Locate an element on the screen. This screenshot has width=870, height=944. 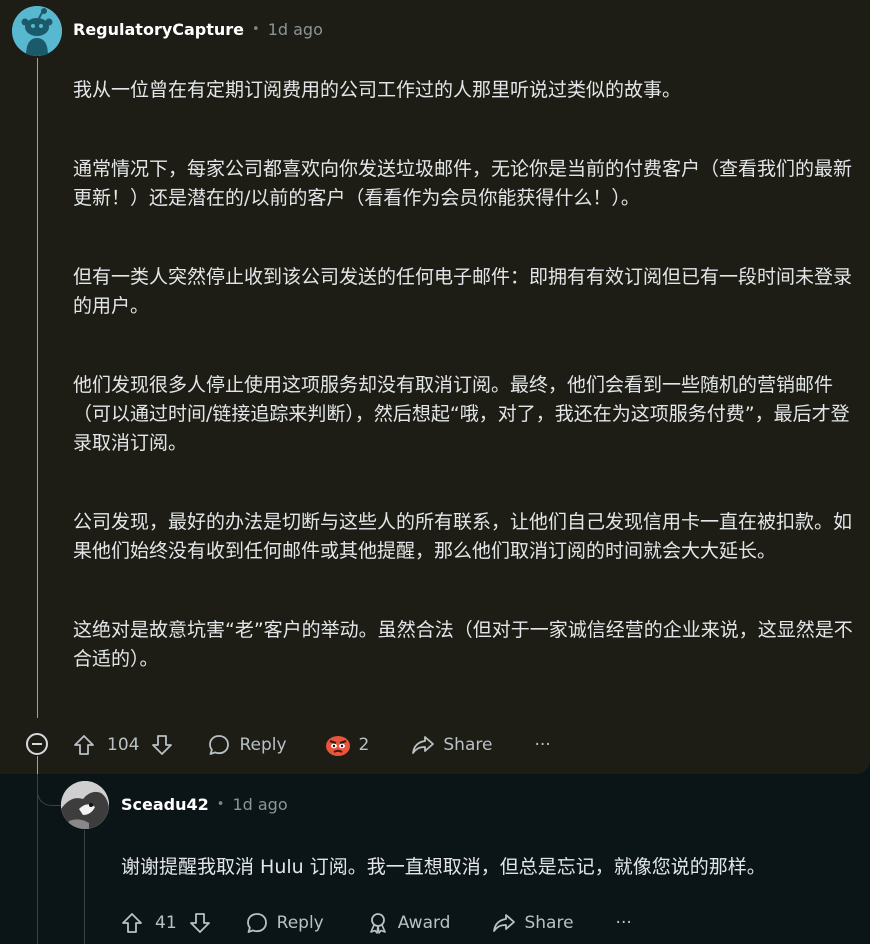
comment-actions: 41 Reply Award Share ··· is located at coordinates (376, 923).